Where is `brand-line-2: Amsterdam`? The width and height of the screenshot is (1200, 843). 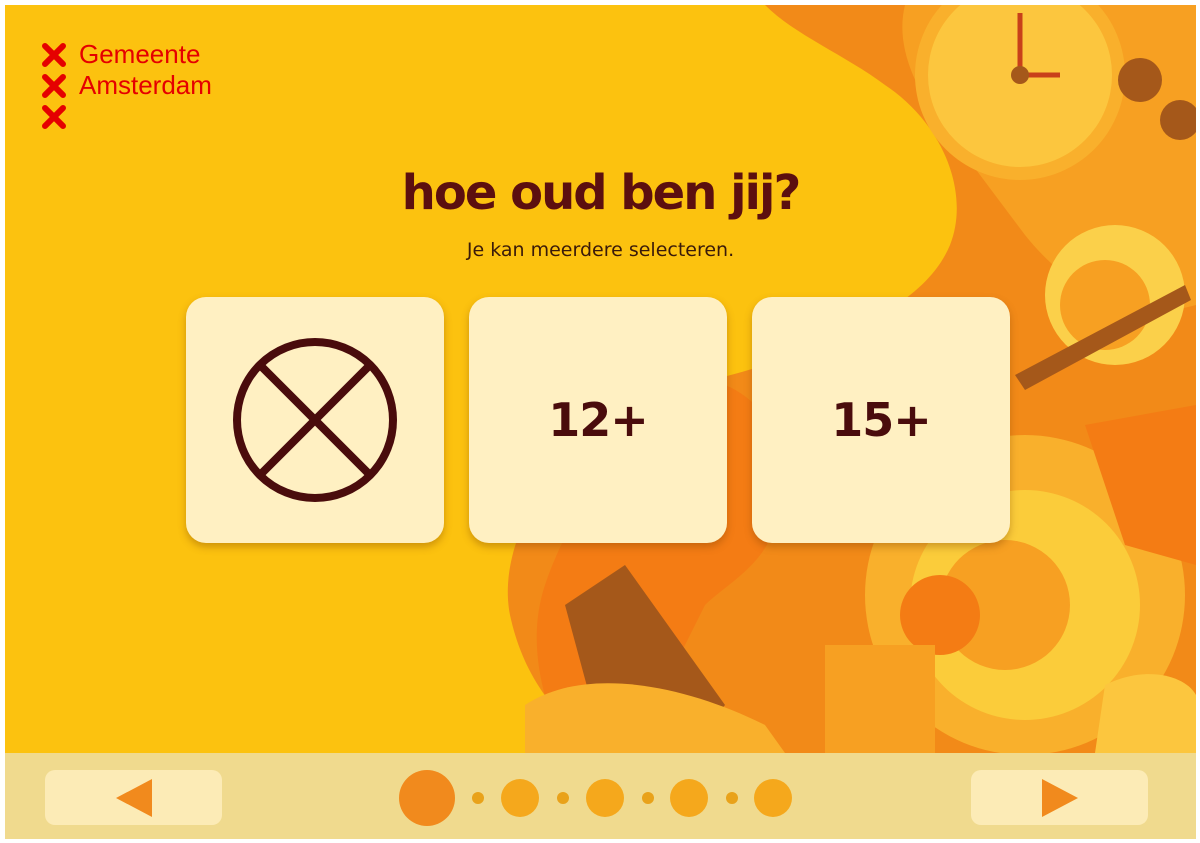
brand-line-2: Amsterdam is located at coordinates (145, 85).